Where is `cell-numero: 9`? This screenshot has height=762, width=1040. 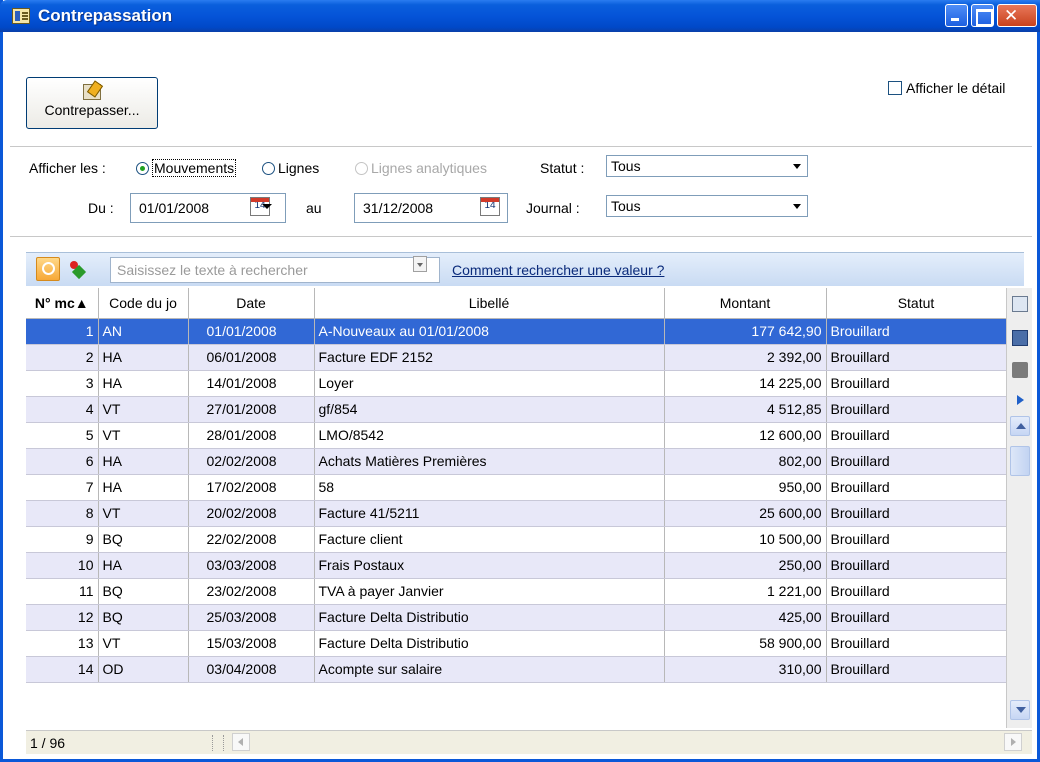 cell-numero: 9 is located at coordinates (62, 539).